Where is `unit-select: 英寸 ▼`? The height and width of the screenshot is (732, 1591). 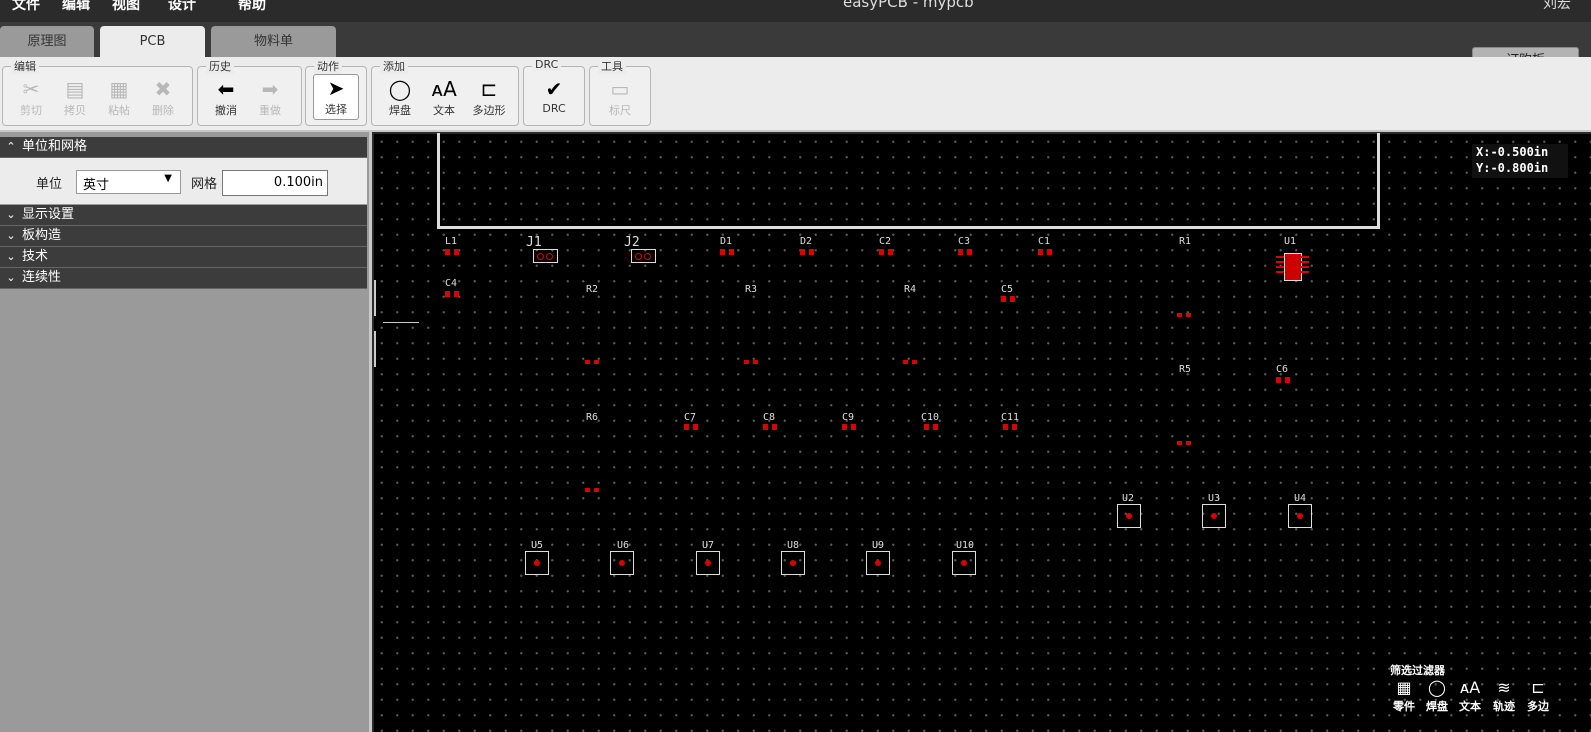 unit-select: 英寸 ▼ is located at coordinates (128, 182).